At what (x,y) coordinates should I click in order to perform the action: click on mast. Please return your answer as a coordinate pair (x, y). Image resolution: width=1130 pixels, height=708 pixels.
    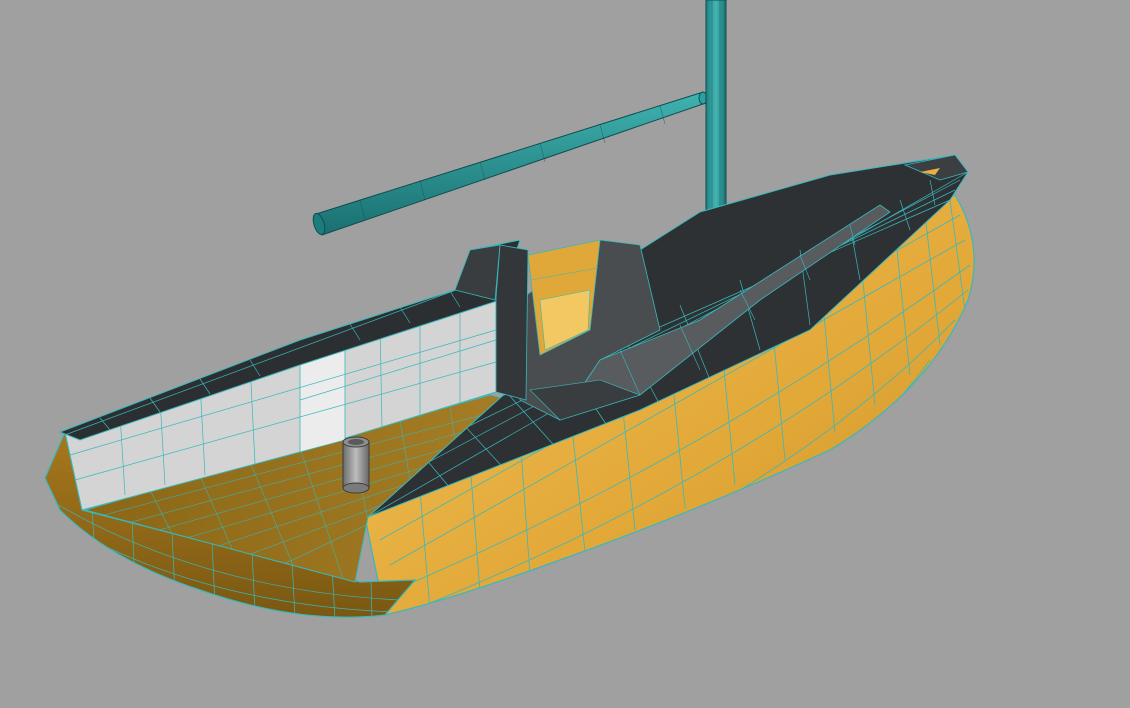
    Looking at the image, I should click on (716, 106).